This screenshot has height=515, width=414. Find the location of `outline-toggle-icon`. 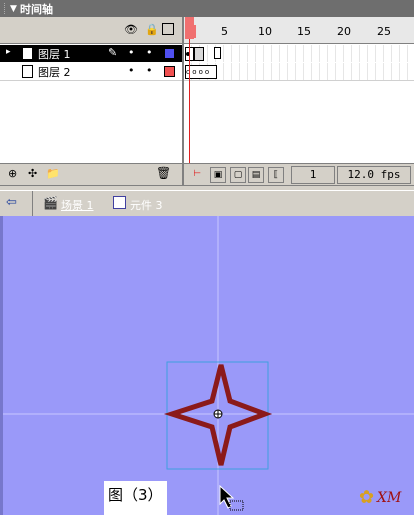

outline-toggle-icon is located at coordinates (168, 29).